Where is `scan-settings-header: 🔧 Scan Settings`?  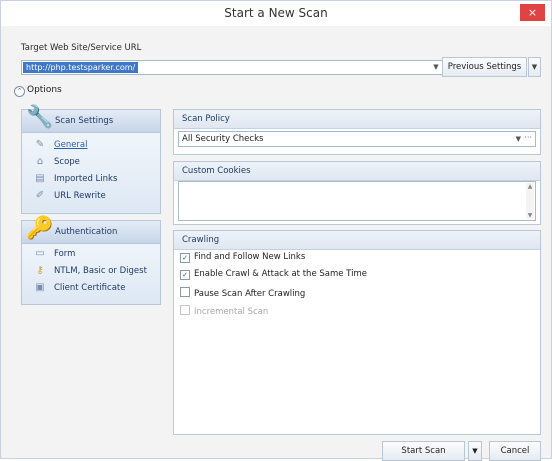 scan-settings-header: 🔧 Scan Settings is located at coordinates (91, 119).